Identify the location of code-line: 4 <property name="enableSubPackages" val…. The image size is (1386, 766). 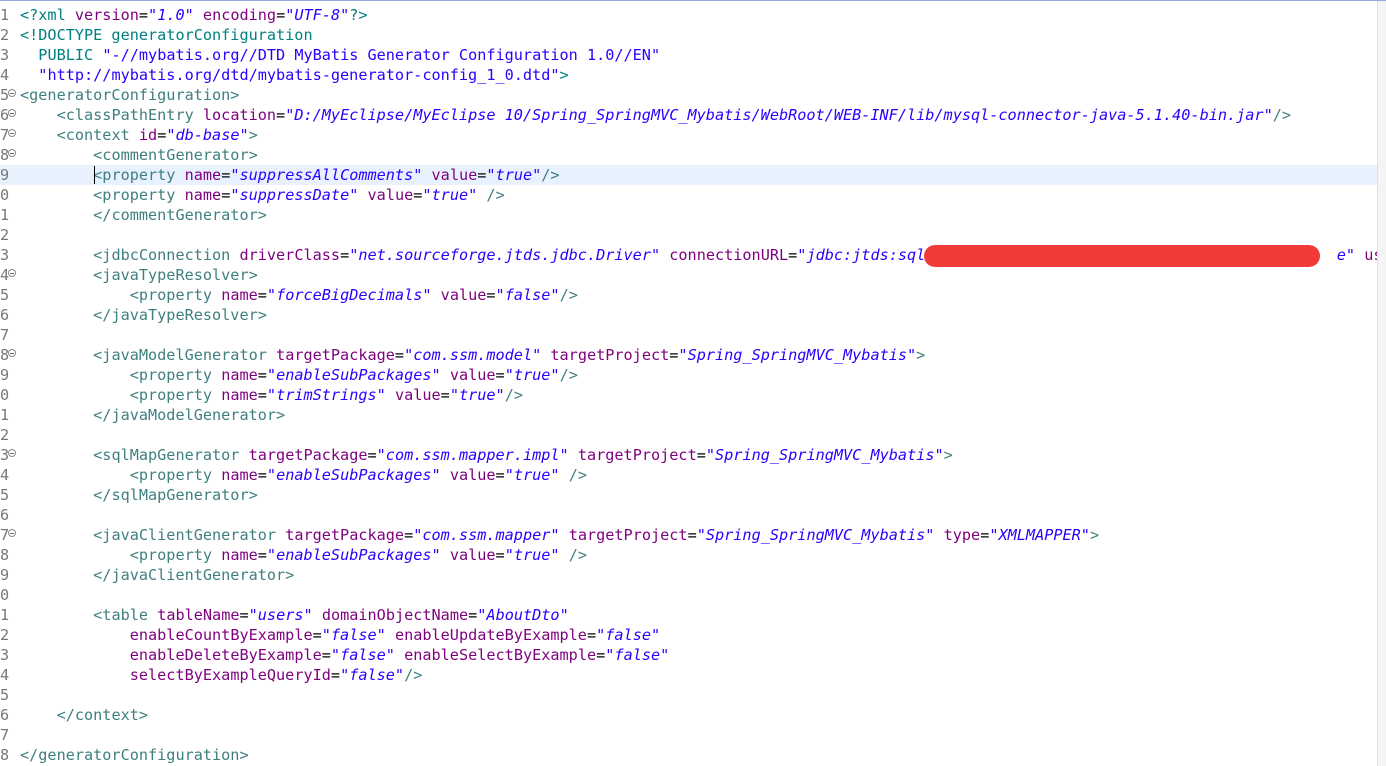
(688, 475).